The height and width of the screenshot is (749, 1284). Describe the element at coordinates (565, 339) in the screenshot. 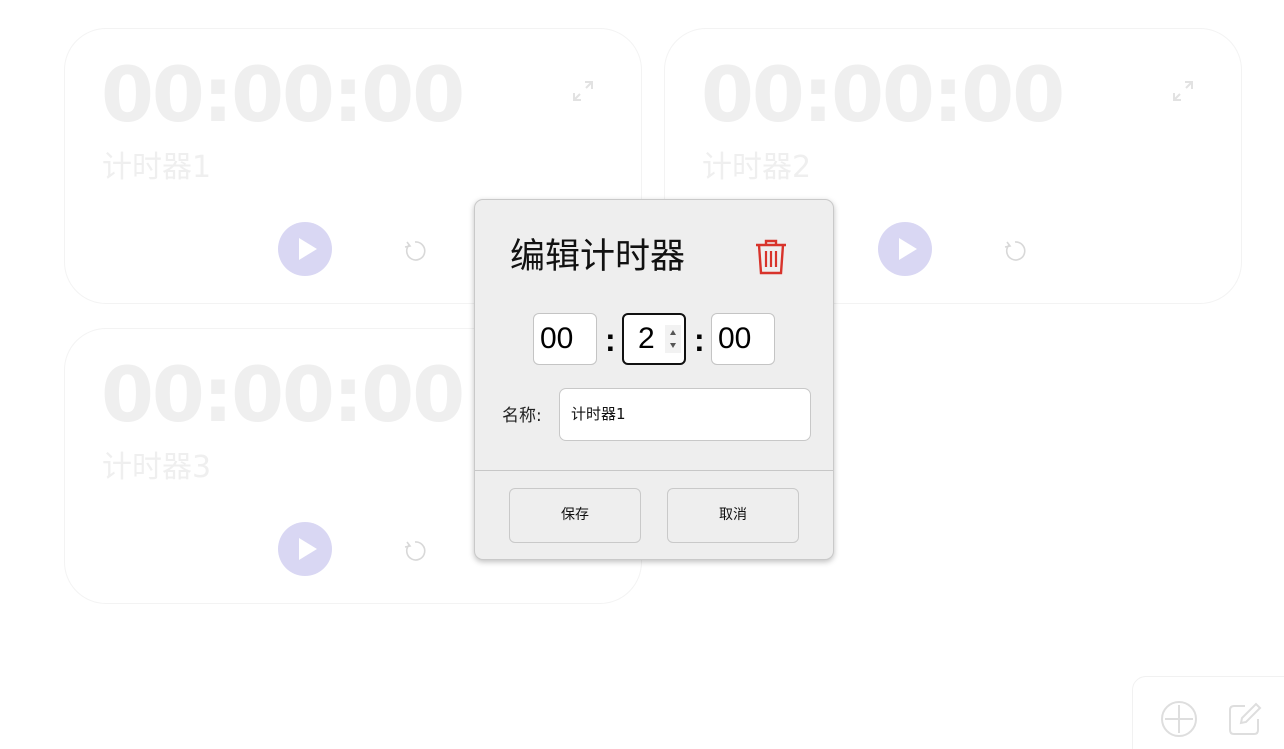

I see `hours-input: 00` at that location.